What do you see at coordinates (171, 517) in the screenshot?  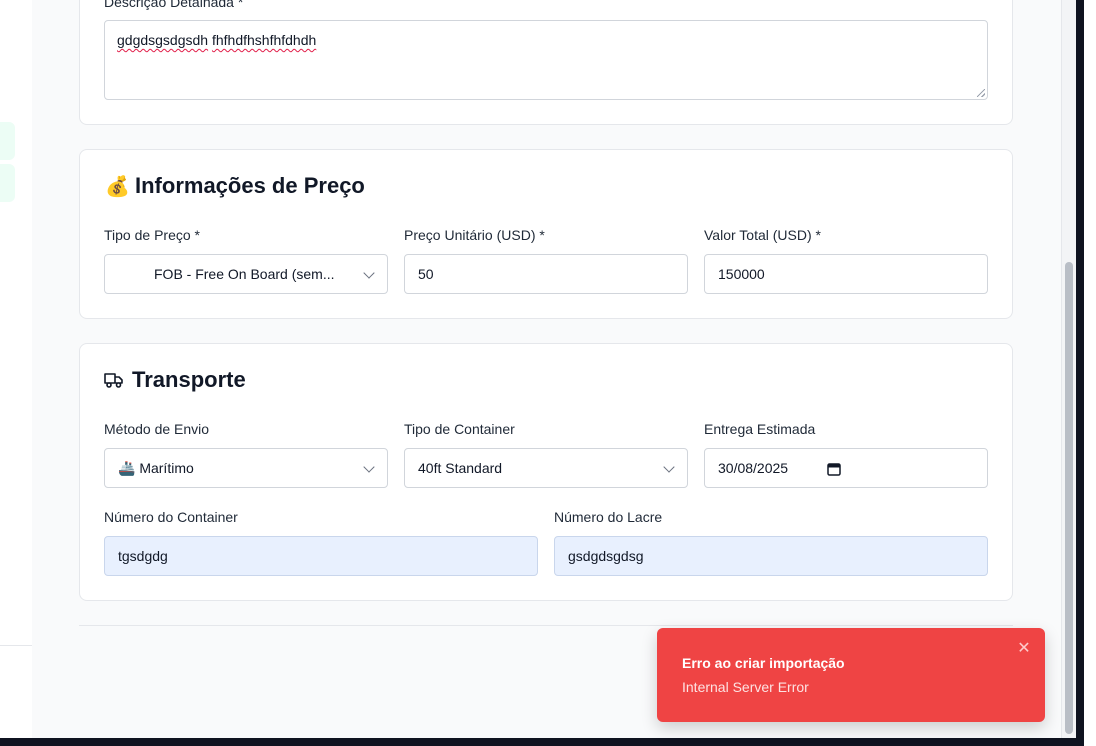 I see `container-number-label: Número do Container` at bounding box center [171, 517].